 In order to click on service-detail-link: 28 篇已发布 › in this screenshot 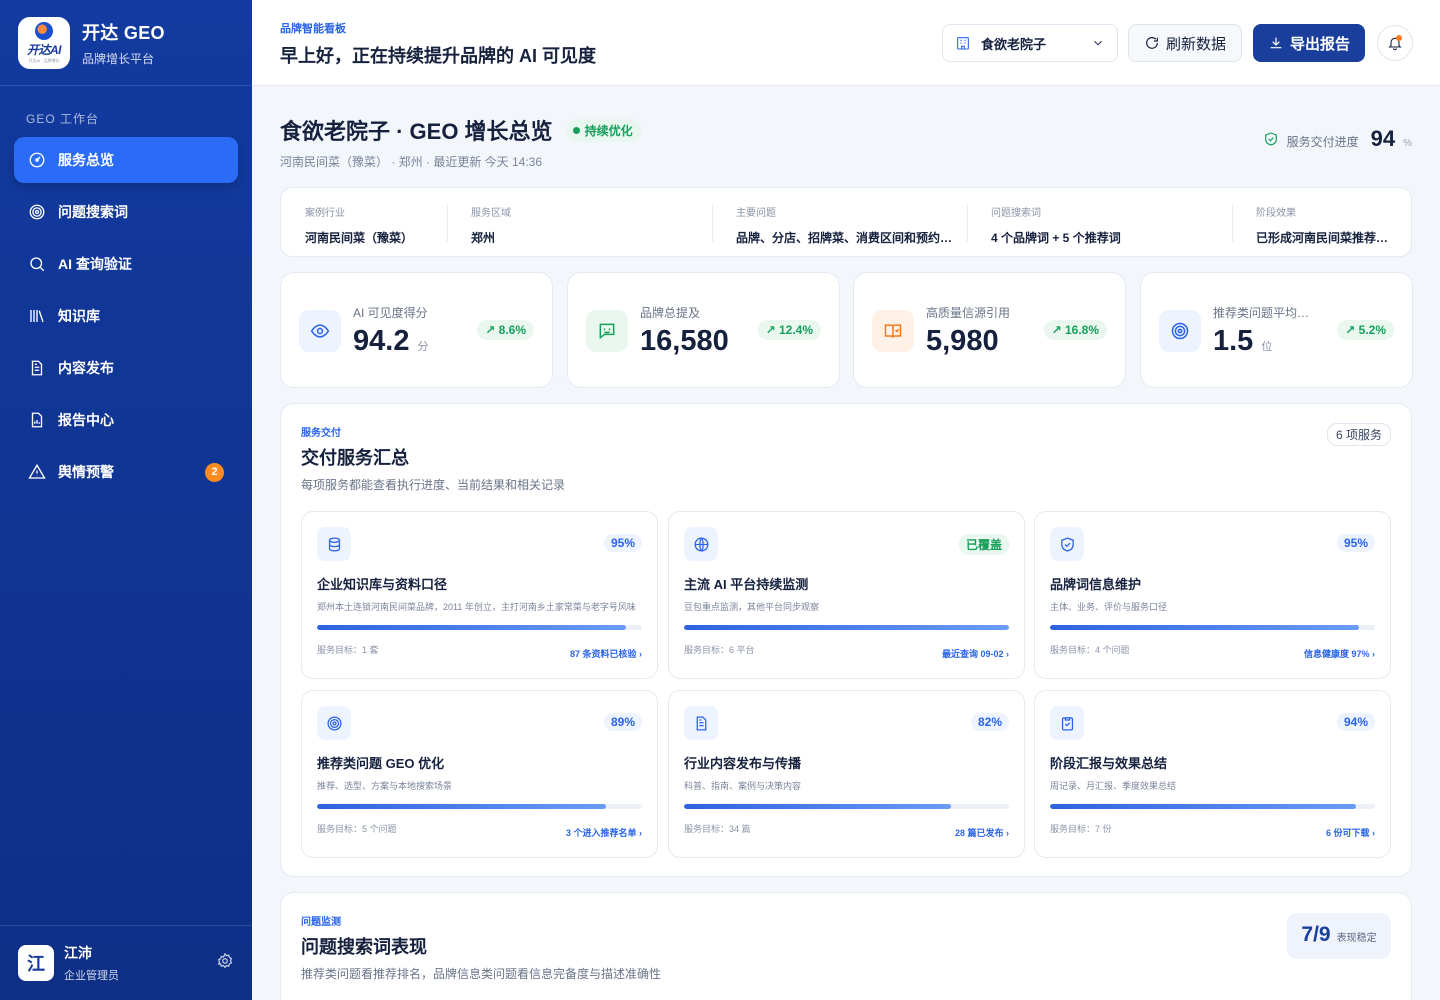, I will do `click(982, 832)`.